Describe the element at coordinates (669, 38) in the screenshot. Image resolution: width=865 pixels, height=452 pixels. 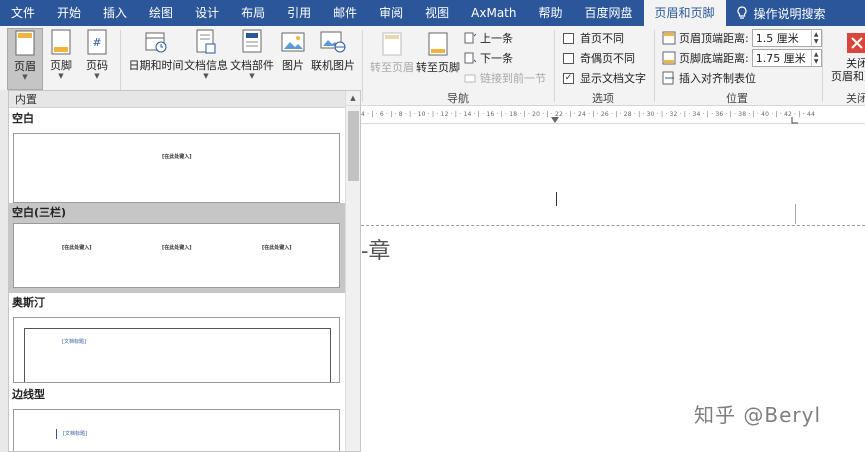
I see `header-distance-icon` at that location.